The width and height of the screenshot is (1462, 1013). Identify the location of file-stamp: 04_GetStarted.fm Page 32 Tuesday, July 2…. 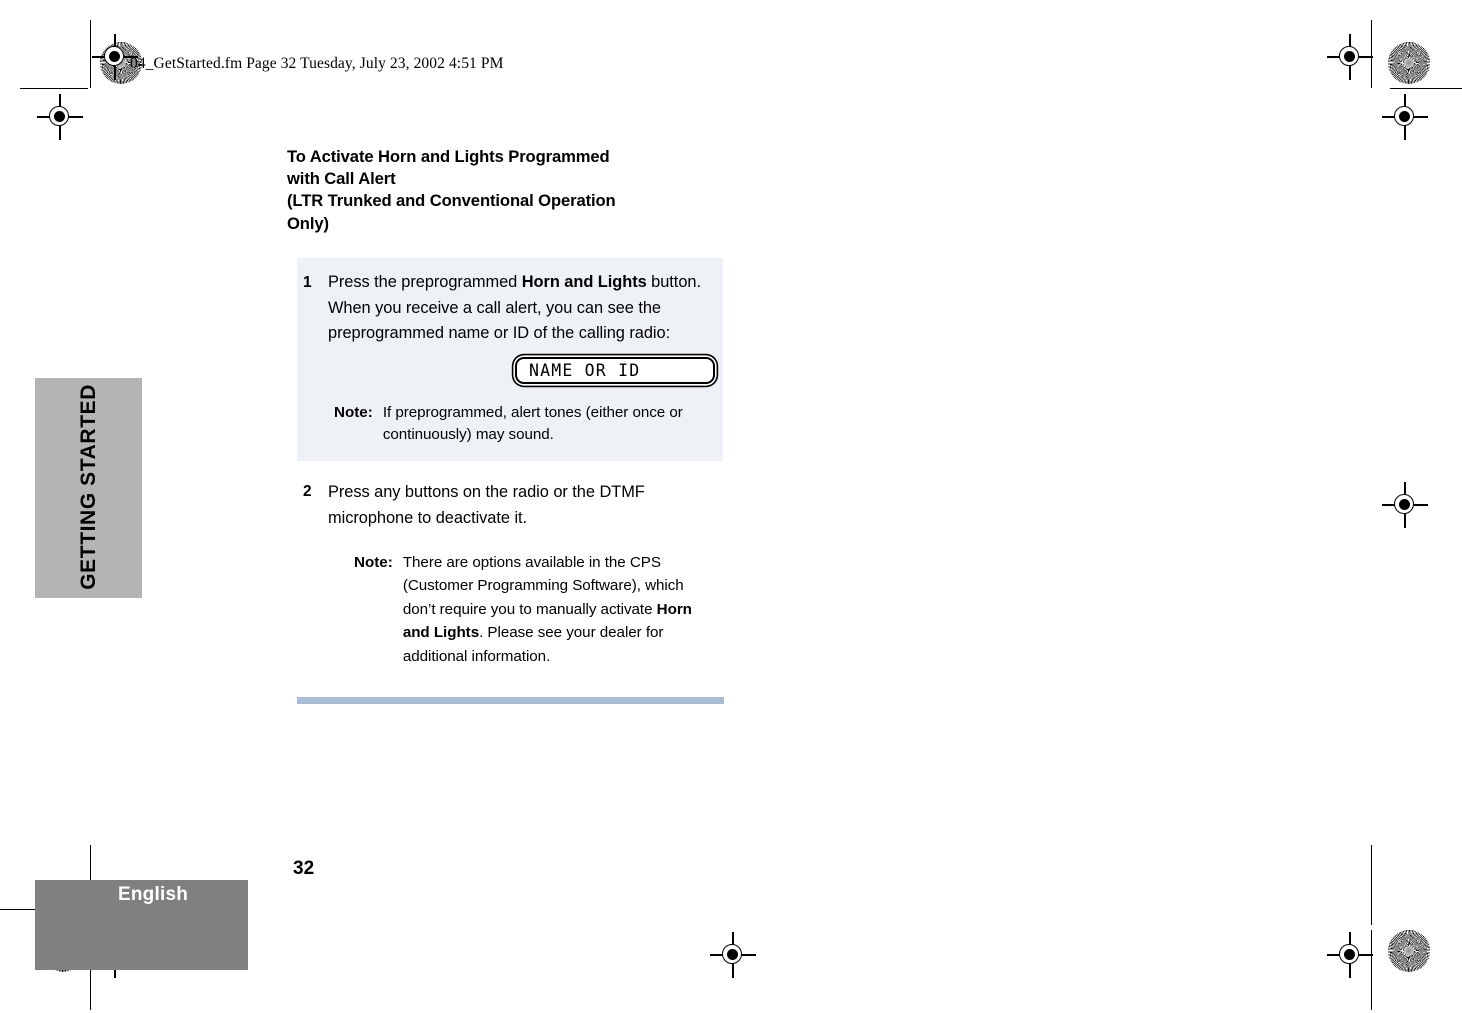
(317, 63).